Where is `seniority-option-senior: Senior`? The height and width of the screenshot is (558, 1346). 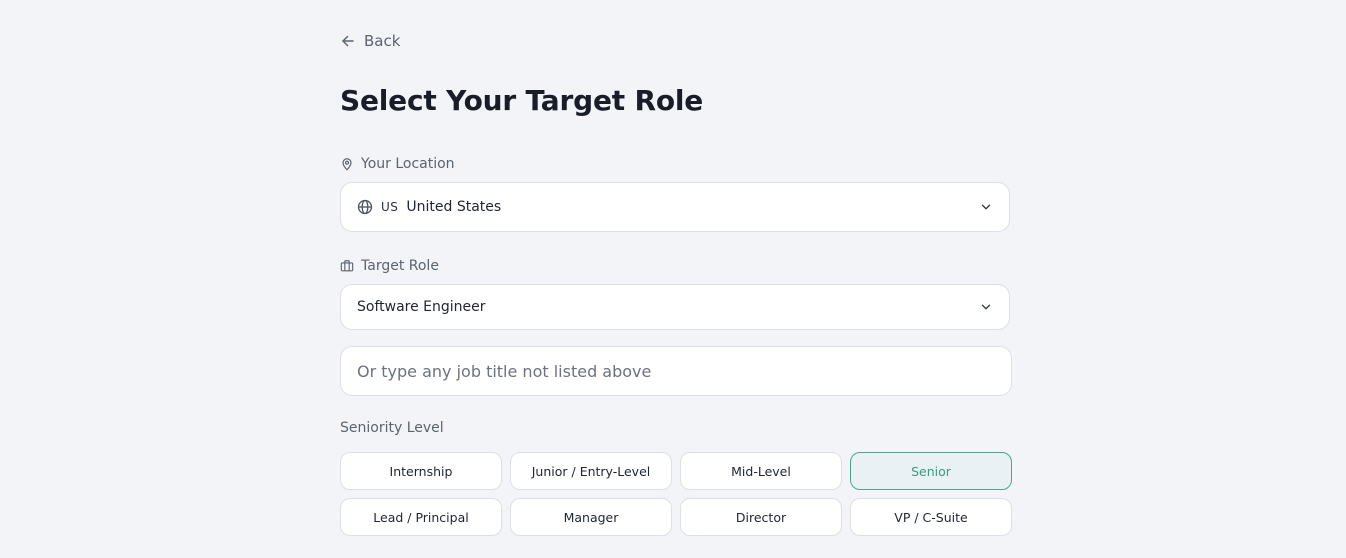
seniority-option-senior: Senior is located at coordinates (931, 471).